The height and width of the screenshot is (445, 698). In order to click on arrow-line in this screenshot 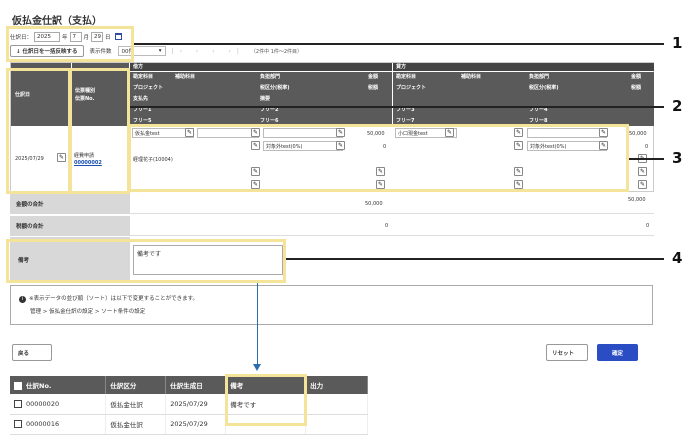, I will do `click(257, 324)`.